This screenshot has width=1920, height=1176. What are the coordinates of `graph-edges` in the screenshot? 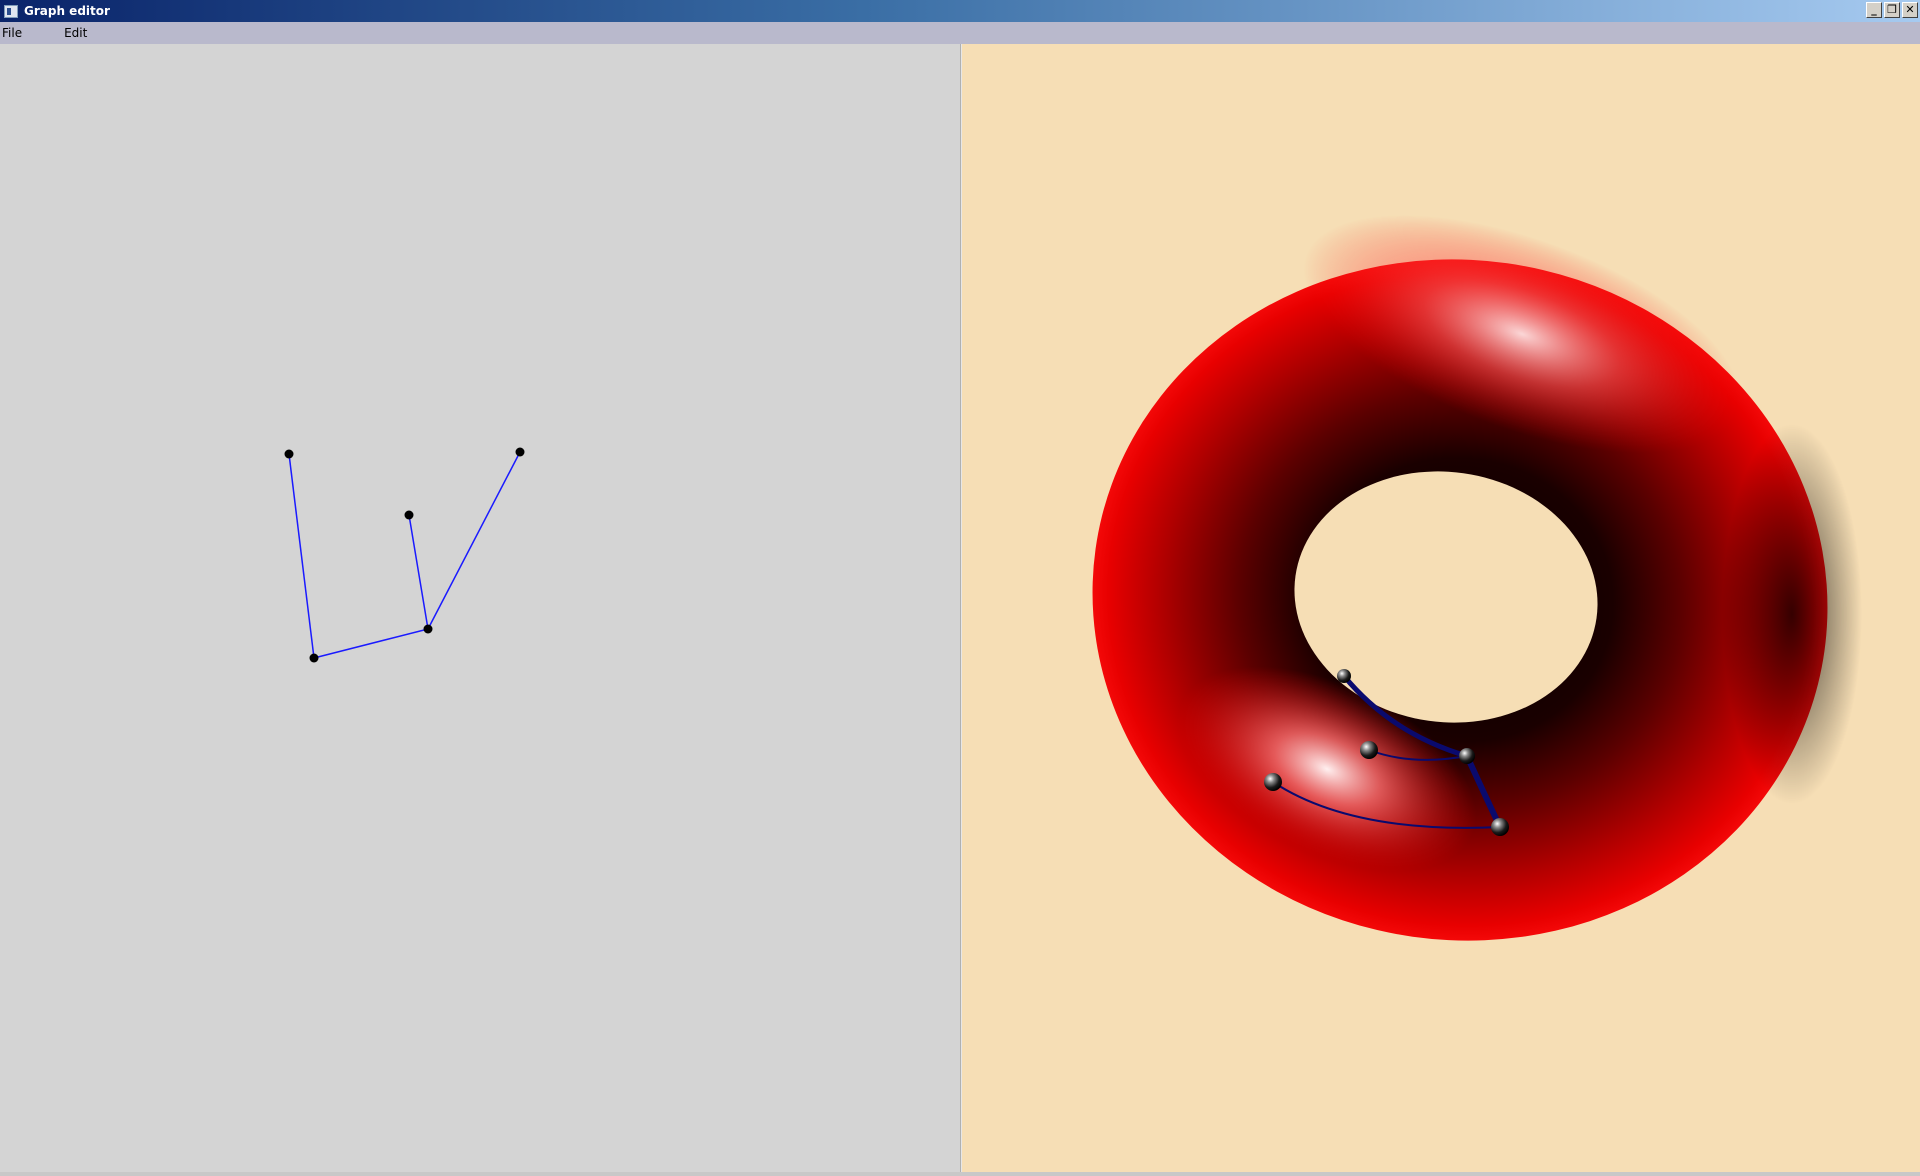 It's located at (404, 555).